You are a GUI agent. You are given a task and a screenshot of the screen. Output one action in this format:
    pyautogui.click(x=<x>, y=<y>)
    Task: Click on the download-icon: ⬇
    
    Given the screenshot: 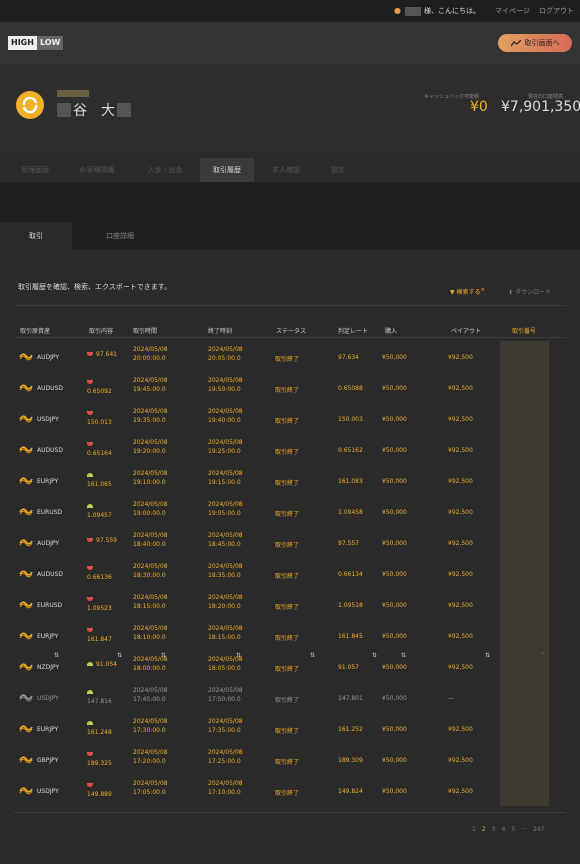 What is the action you would take?
    pyautogui.click(x=511, y=292)
    